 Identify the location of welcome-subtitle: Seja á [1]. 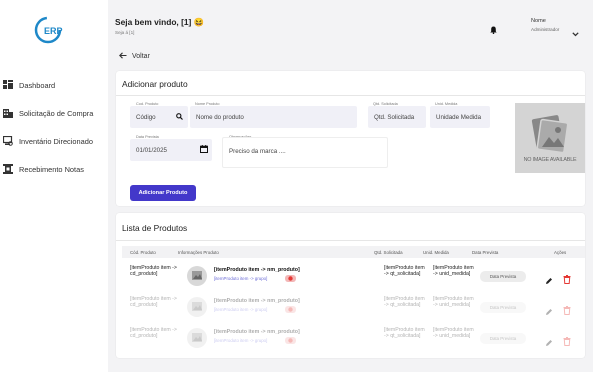
(125, 32).